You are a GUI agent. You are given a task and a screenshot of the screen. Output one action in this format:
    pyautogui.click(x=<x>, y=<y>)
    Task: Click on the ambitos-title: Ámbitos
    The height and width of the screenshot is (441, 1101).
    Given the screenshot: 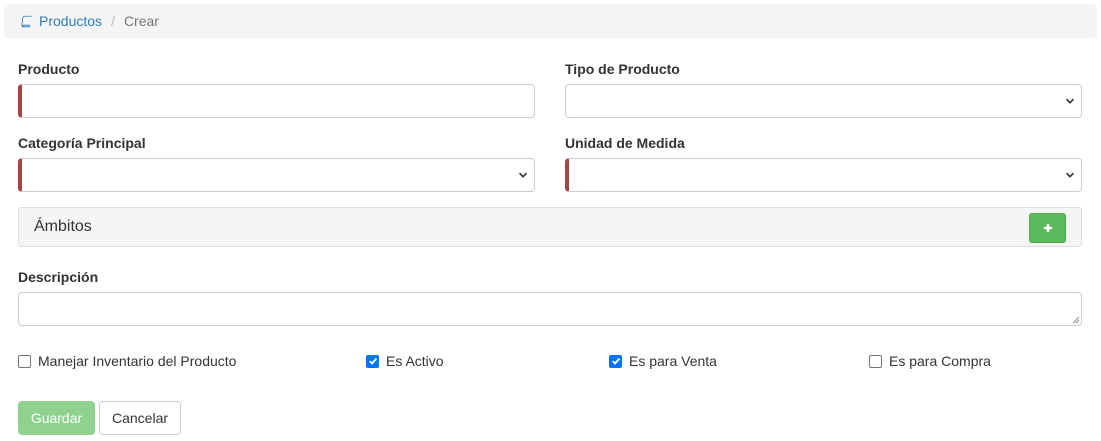 What is the action you would take?
    pyautogui.click(x=63, y=226)
    